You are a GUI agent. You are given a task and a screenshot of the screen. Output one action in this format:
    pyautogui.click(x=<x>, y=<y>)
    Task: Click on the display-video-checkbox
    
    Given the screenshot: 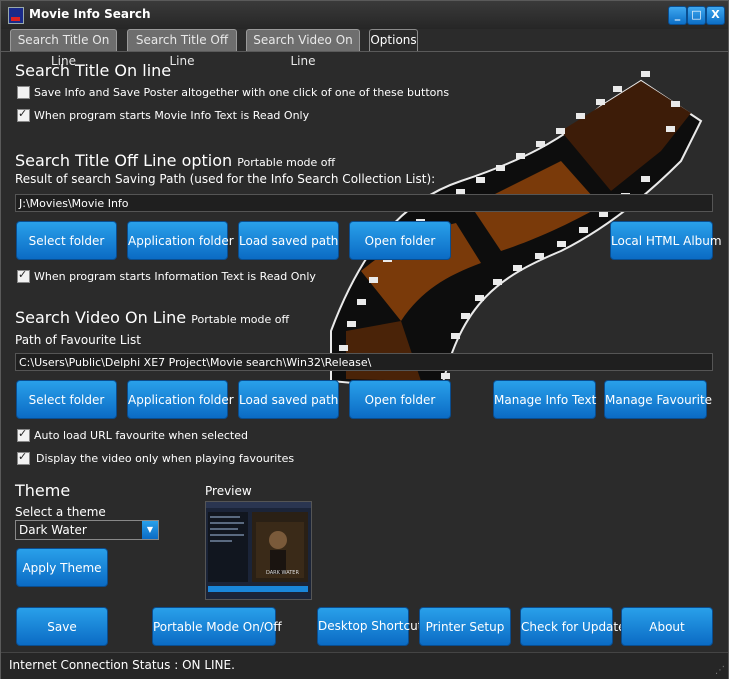 What is the action you would take?
    pyautogui.click(x=23, y=457)
    